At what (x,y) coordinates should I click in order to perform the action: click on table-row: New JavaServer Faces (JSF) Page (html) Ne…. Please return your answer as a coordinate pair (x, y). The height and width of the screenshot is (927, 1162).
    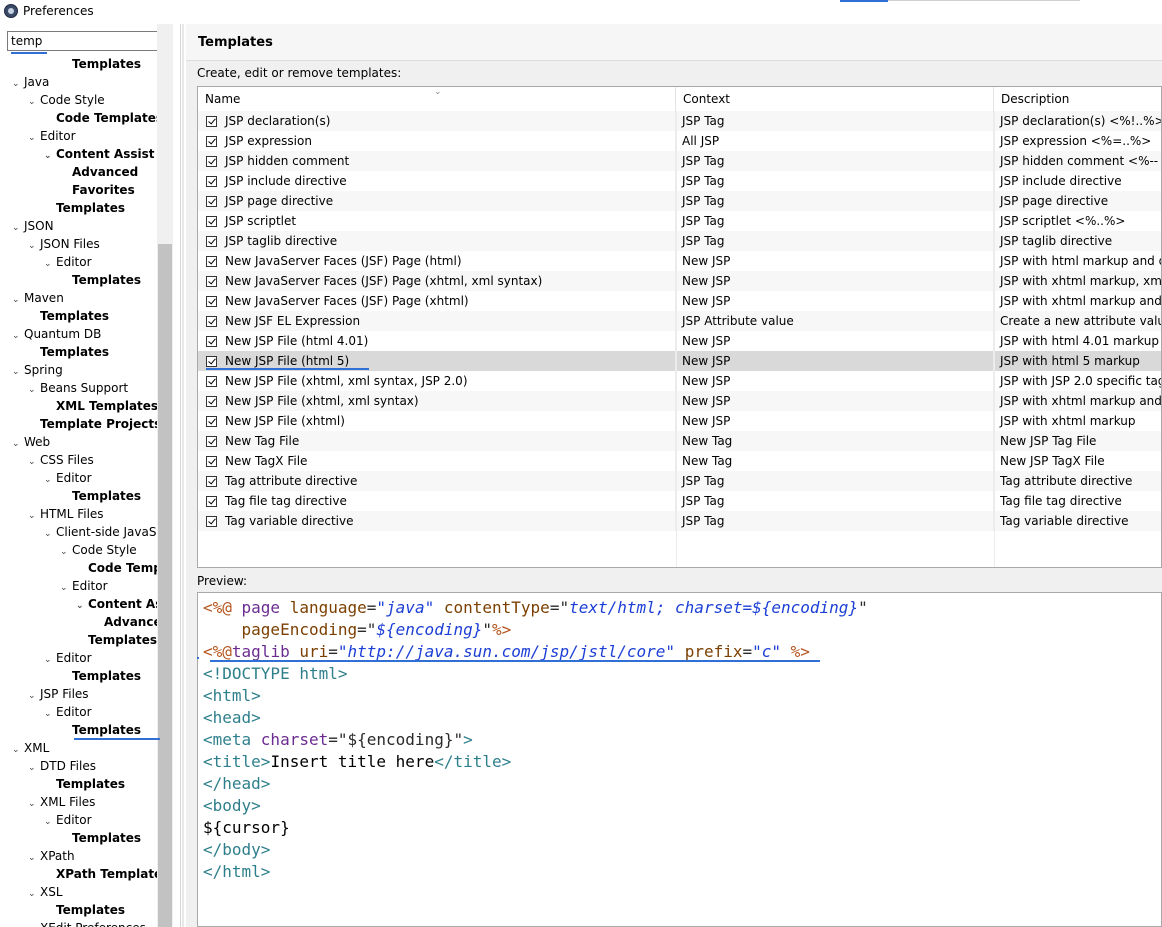
    Looking at the image, I should click on (679, 261).